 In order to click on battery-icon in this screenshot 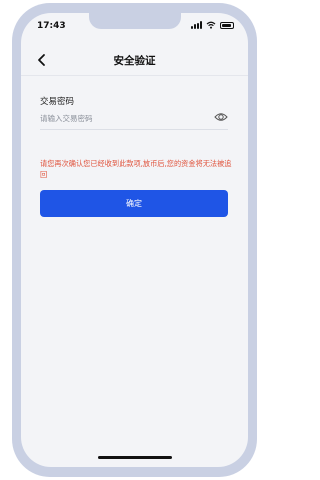, I will do `click(227, 25)`.